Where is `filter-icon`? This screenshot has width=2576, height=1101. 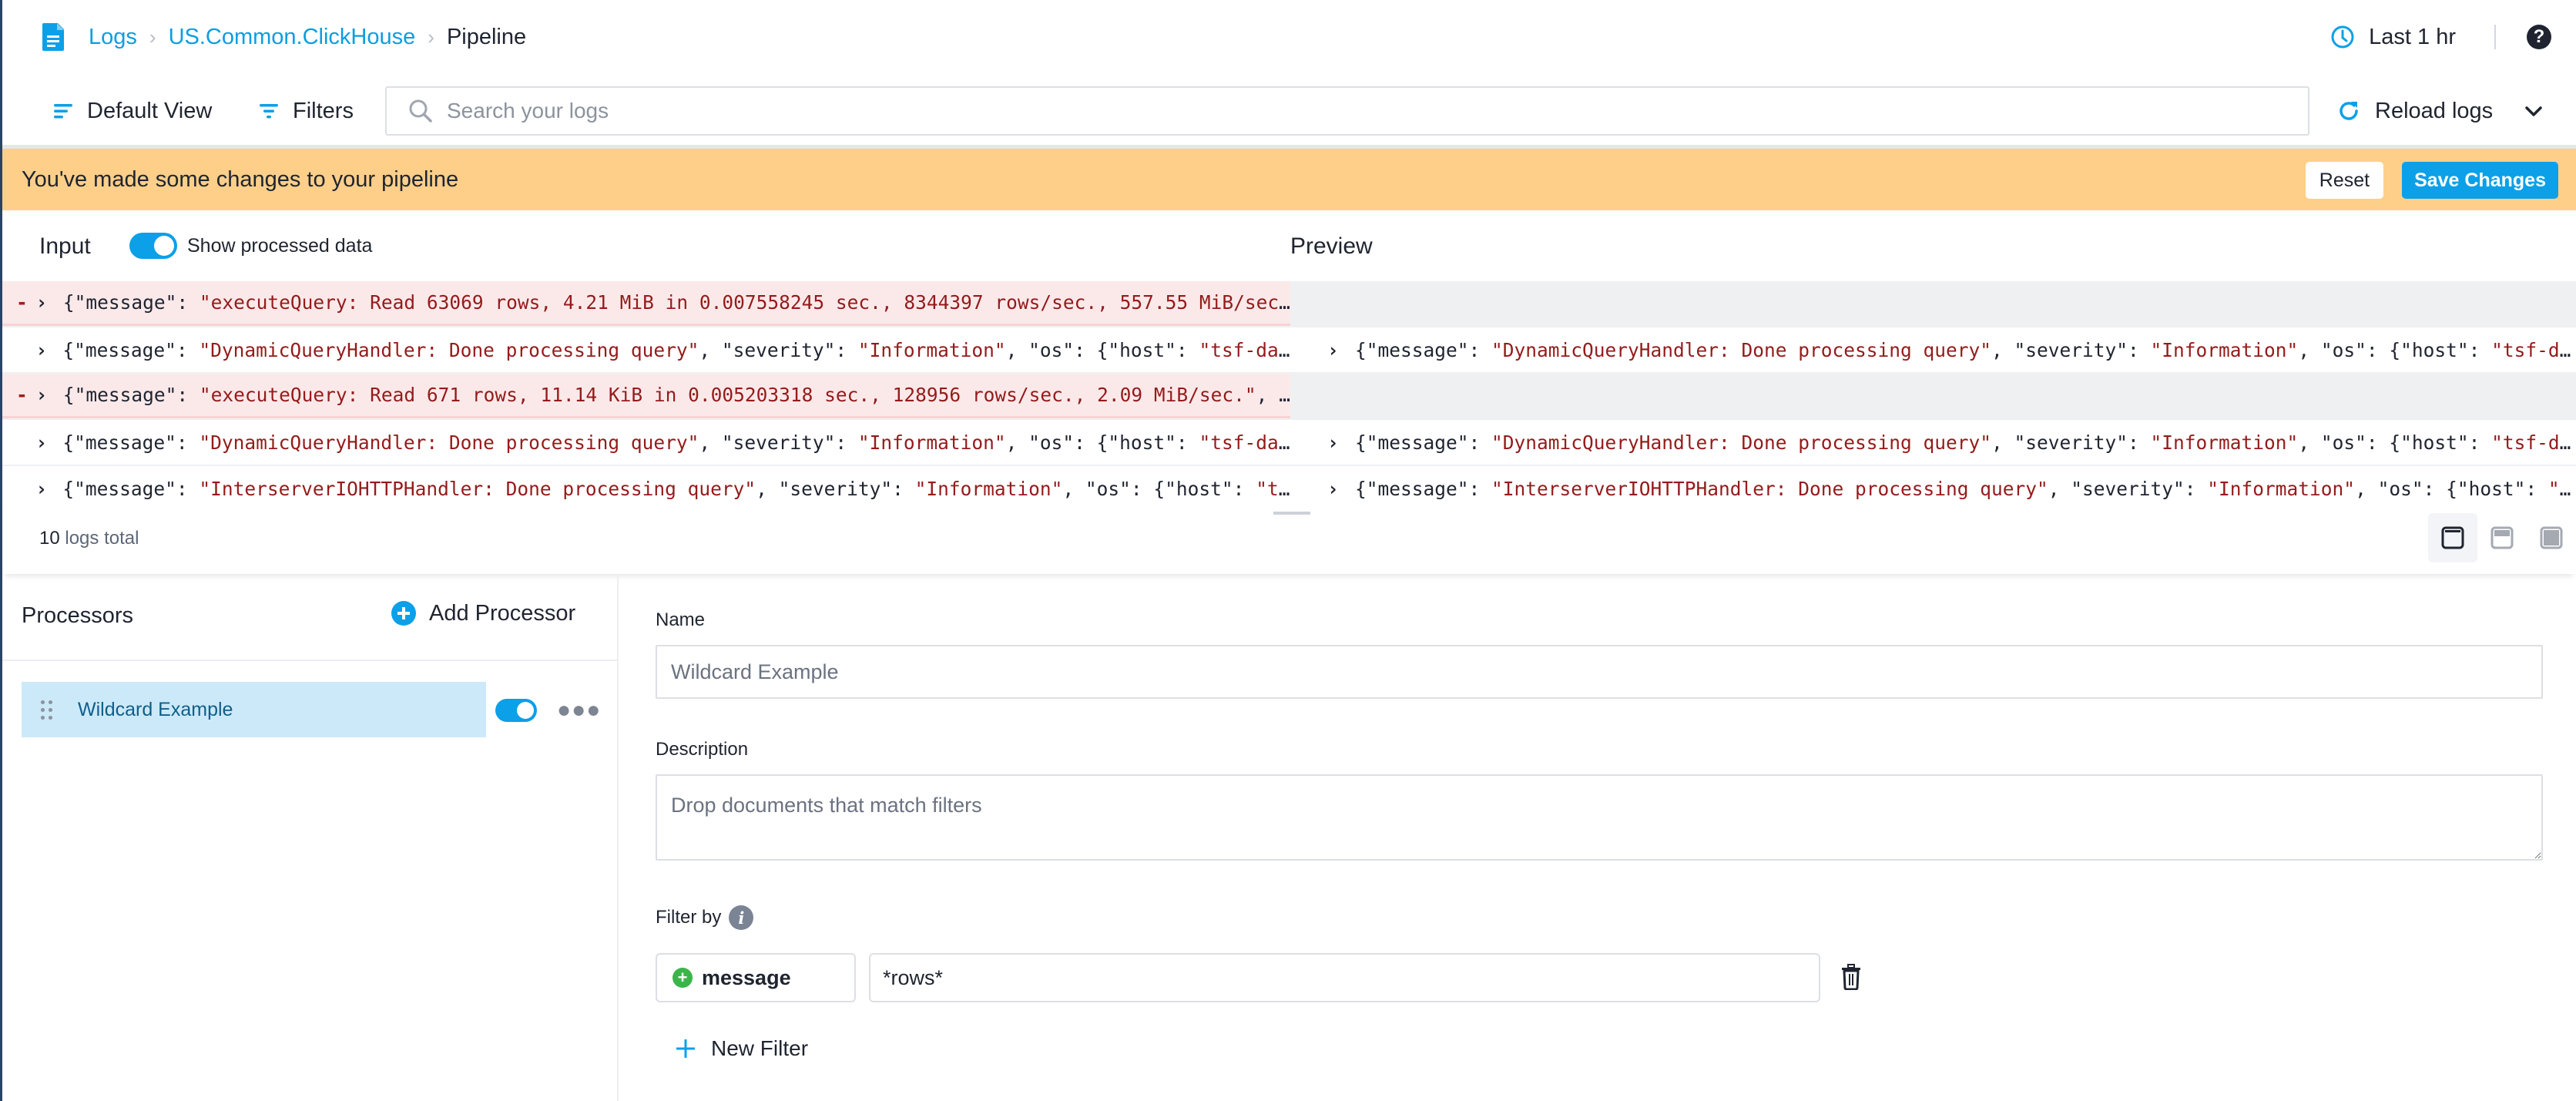
filter-icon is located at coordinates (269, 111).